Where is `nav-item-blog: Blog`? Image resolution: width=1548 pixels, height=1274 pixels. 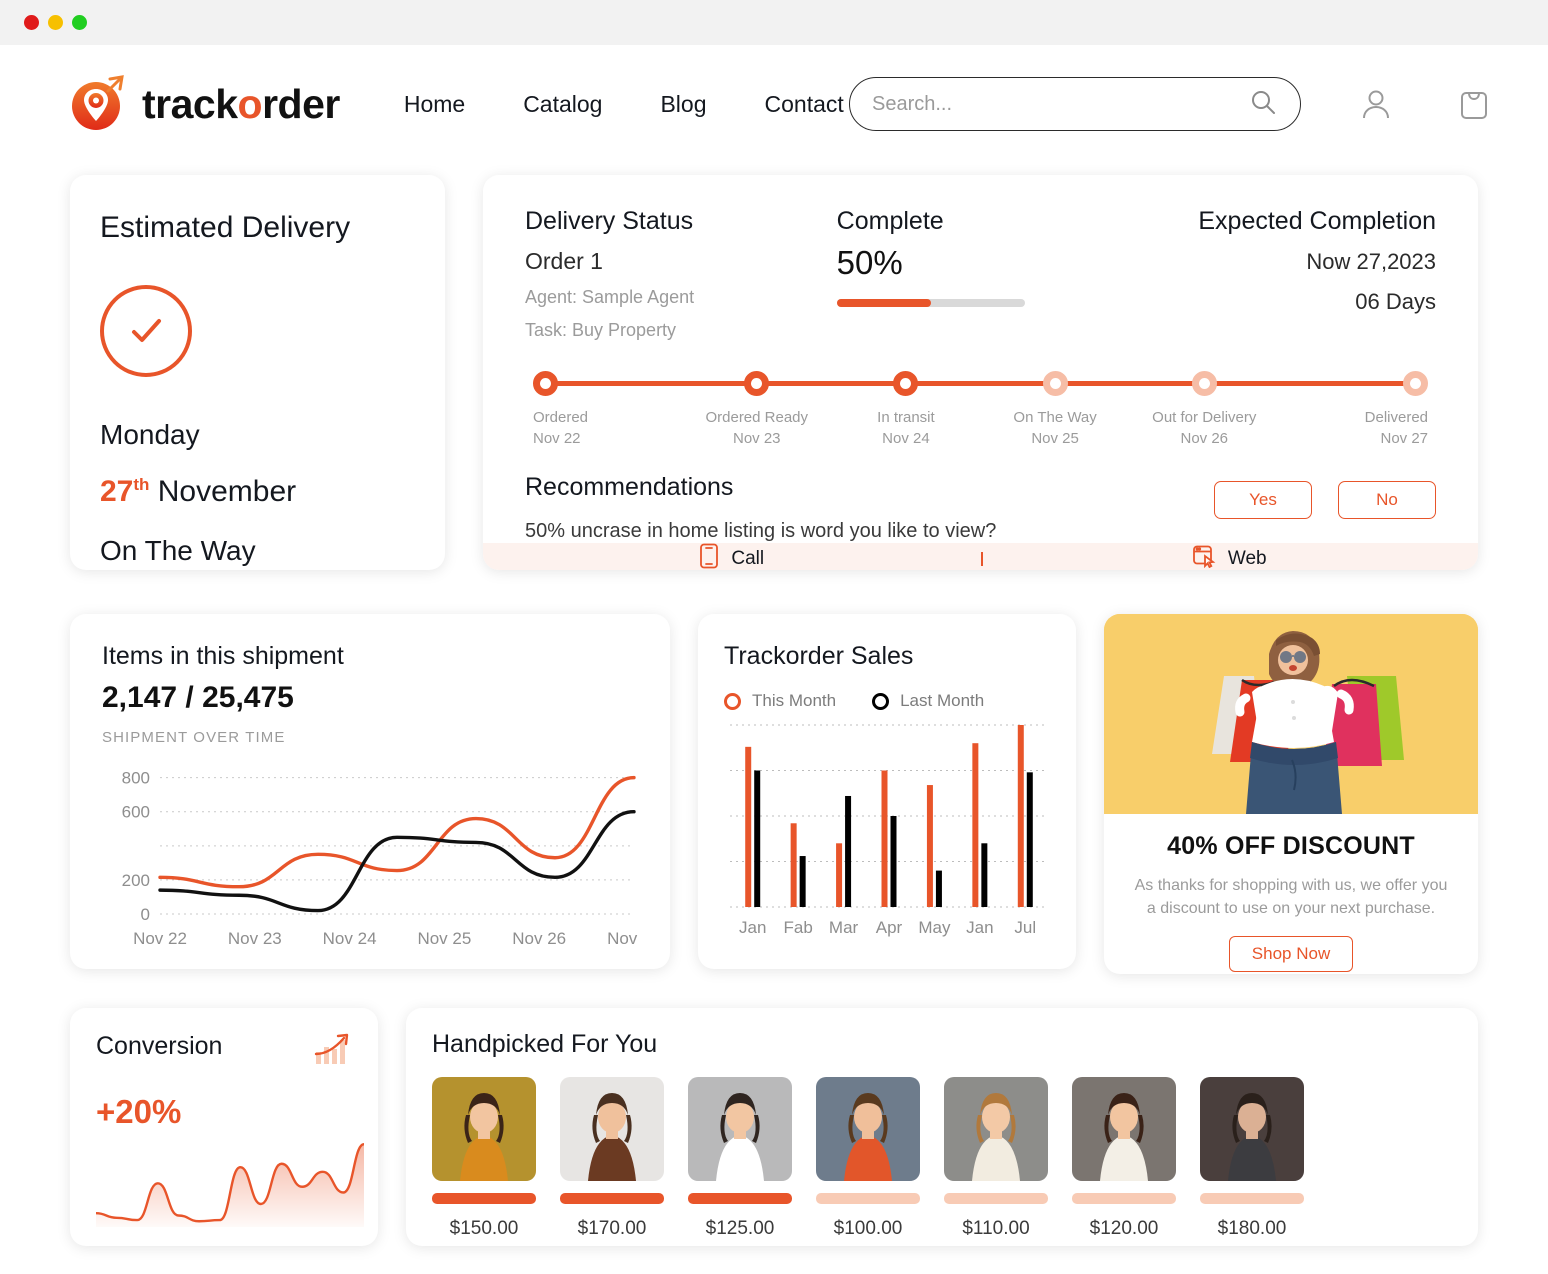
nav-item-blog: Blog is located at coordinates (683, 104).